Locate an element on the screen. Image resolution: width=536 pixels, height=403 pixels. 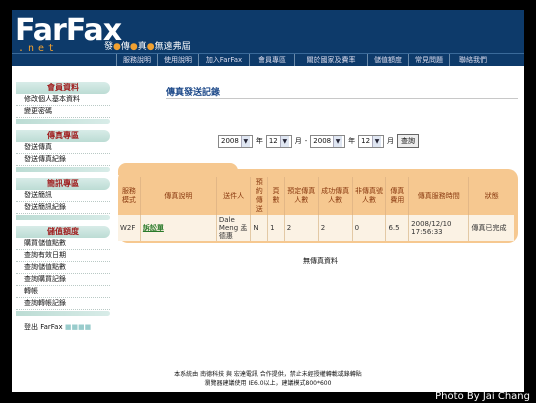
nav-join: 加入FarFax is located at coordinates (223, 60).